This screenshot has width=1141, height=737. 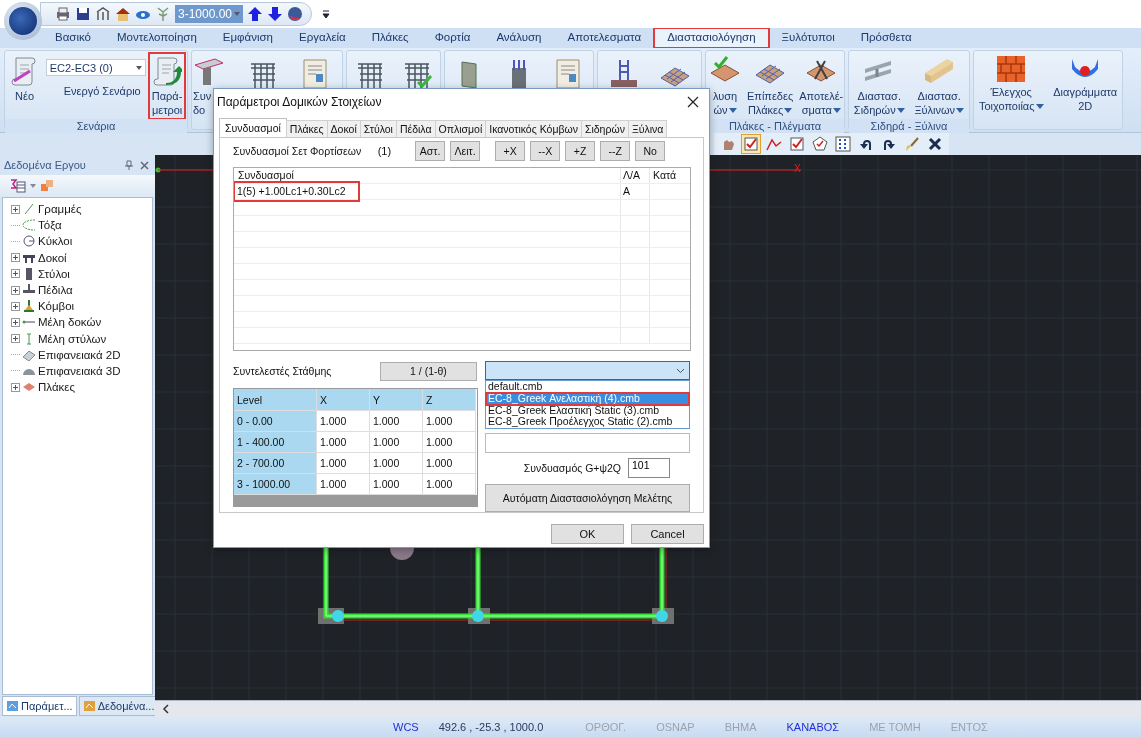 What do you see at coordinates (24, 79) in the screenshot?
I see `ribbon-button: Νέο` at bounding box center [24, 79].